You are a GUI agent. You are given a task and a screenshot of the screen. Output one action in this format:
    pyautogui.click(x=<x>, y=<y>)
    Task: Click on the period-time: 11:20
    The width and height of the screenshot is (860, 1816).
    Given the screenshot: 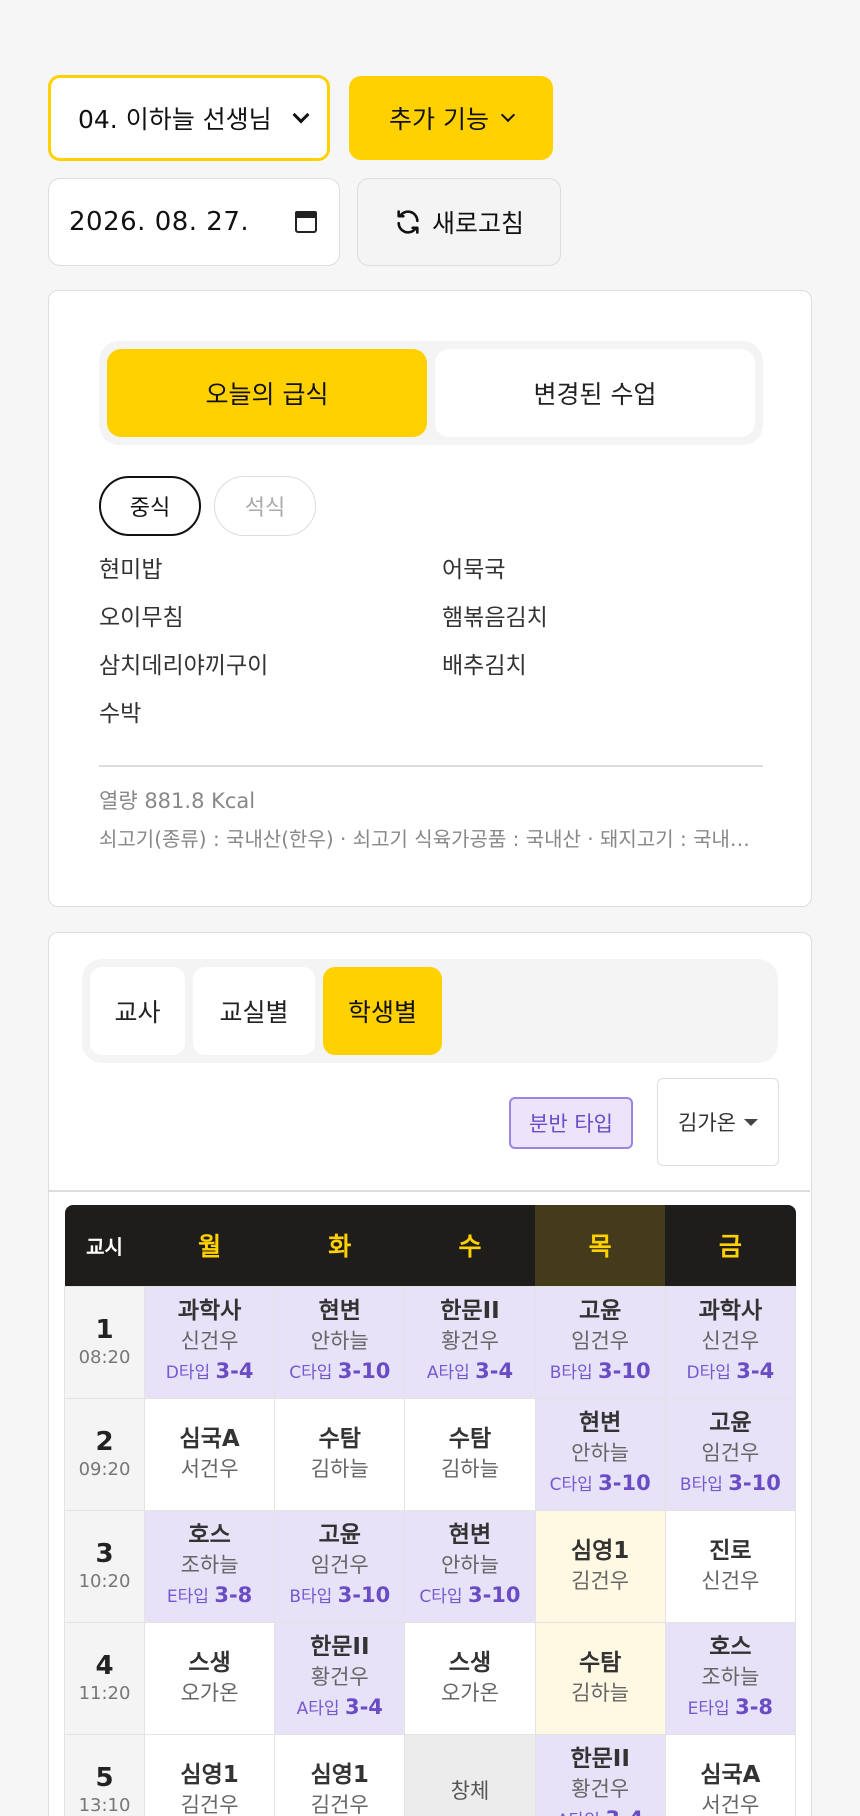 What is the action you would take?
    pyautogui.click(x=104, y=1693)
    